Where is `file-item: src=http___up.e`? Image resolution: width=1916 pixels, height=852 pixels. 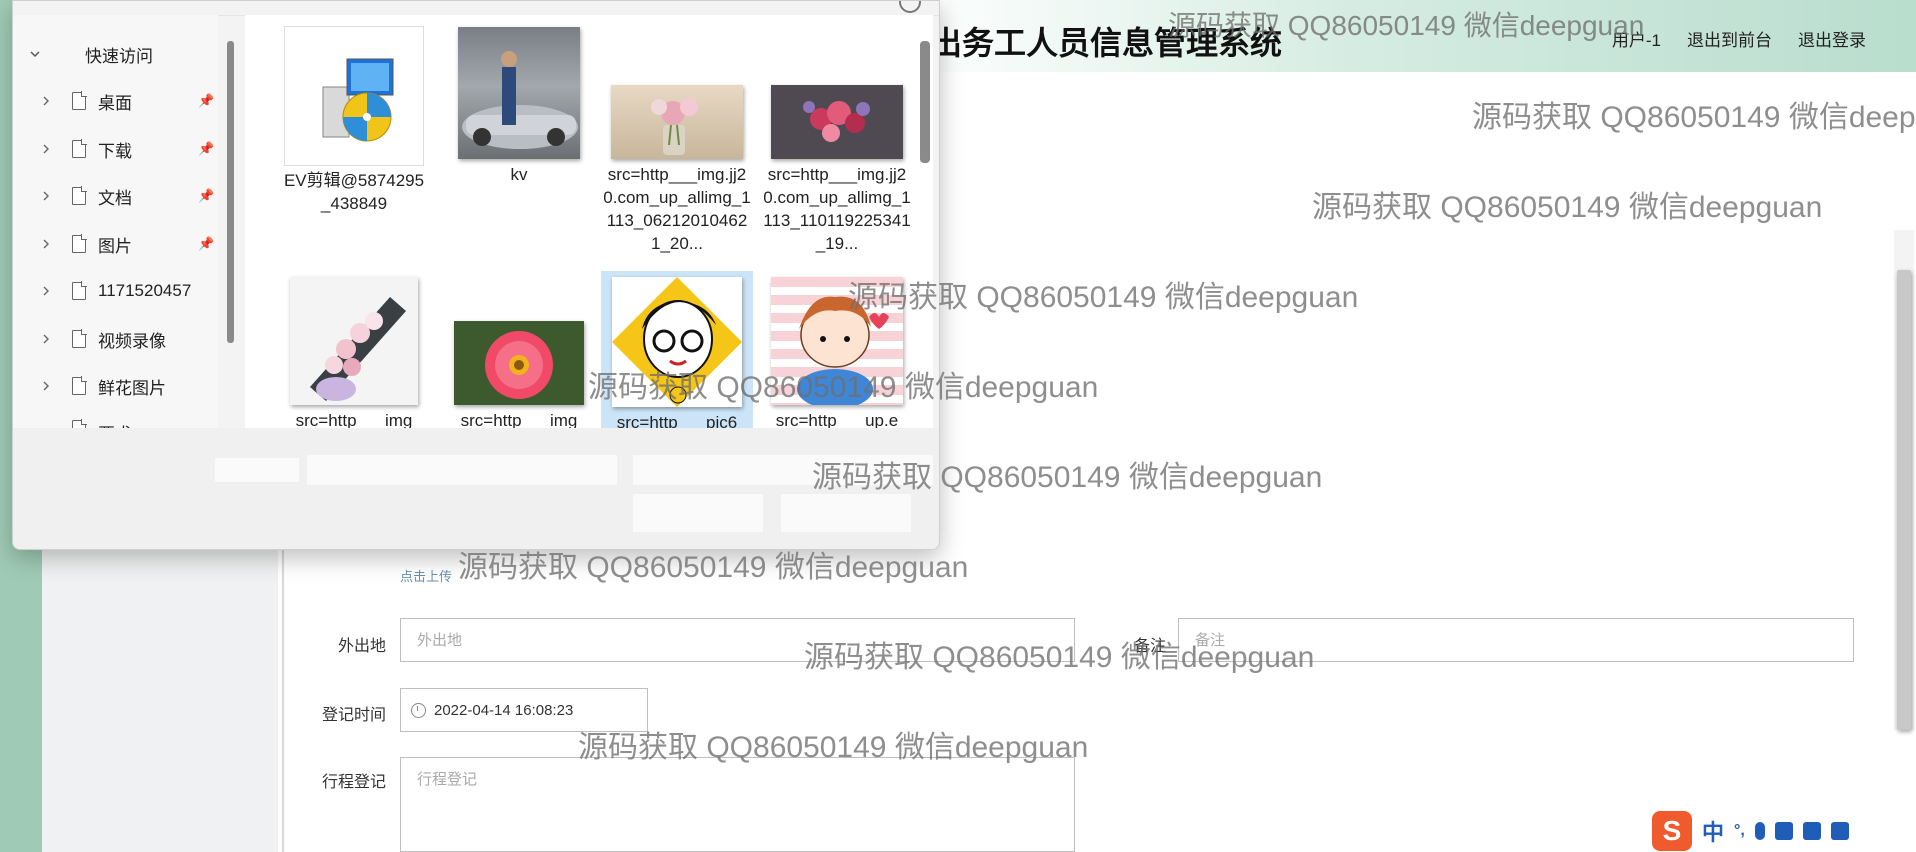 file-item: src=http___up.e is located at coordinates (837, 352).